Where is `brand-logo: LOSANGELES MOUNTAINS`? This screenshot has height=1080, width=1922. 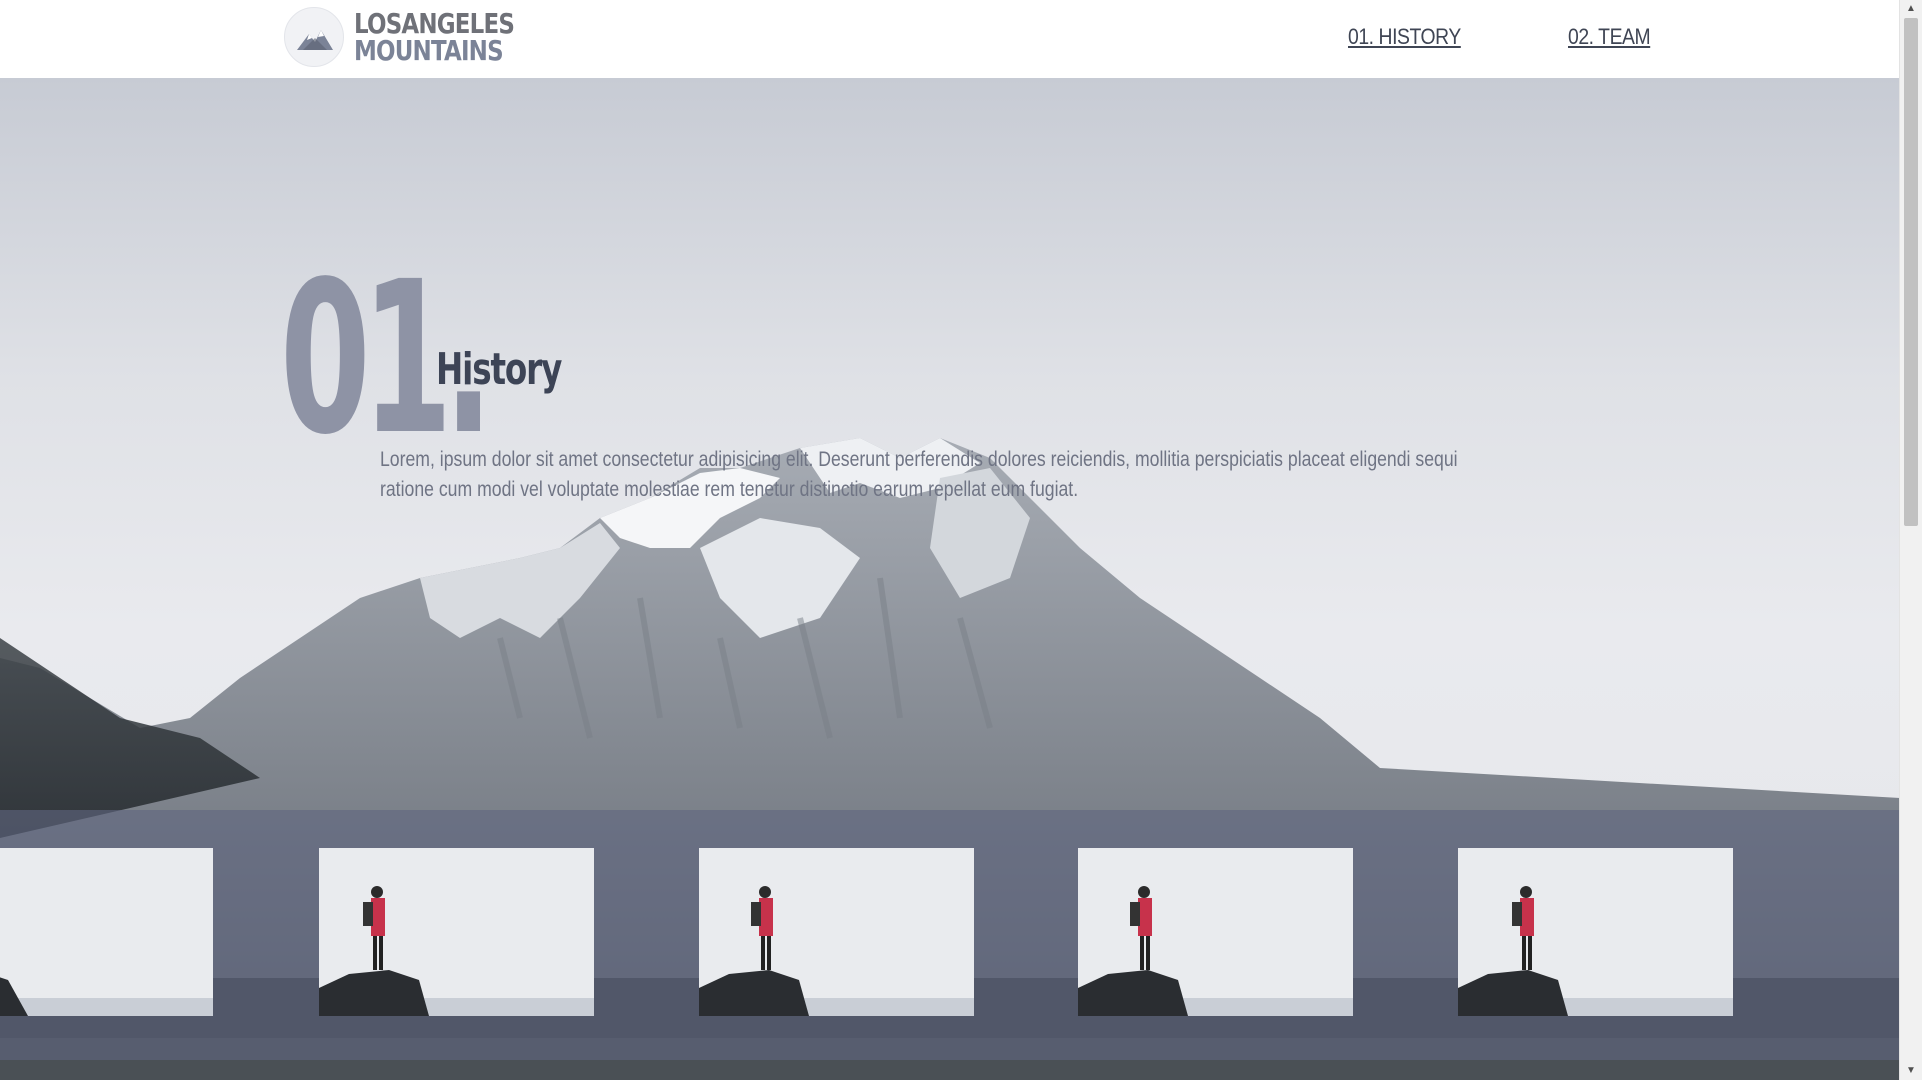
brand-logo: LOSANGELES MOUNTAINS is located at coordinates (416, 37).